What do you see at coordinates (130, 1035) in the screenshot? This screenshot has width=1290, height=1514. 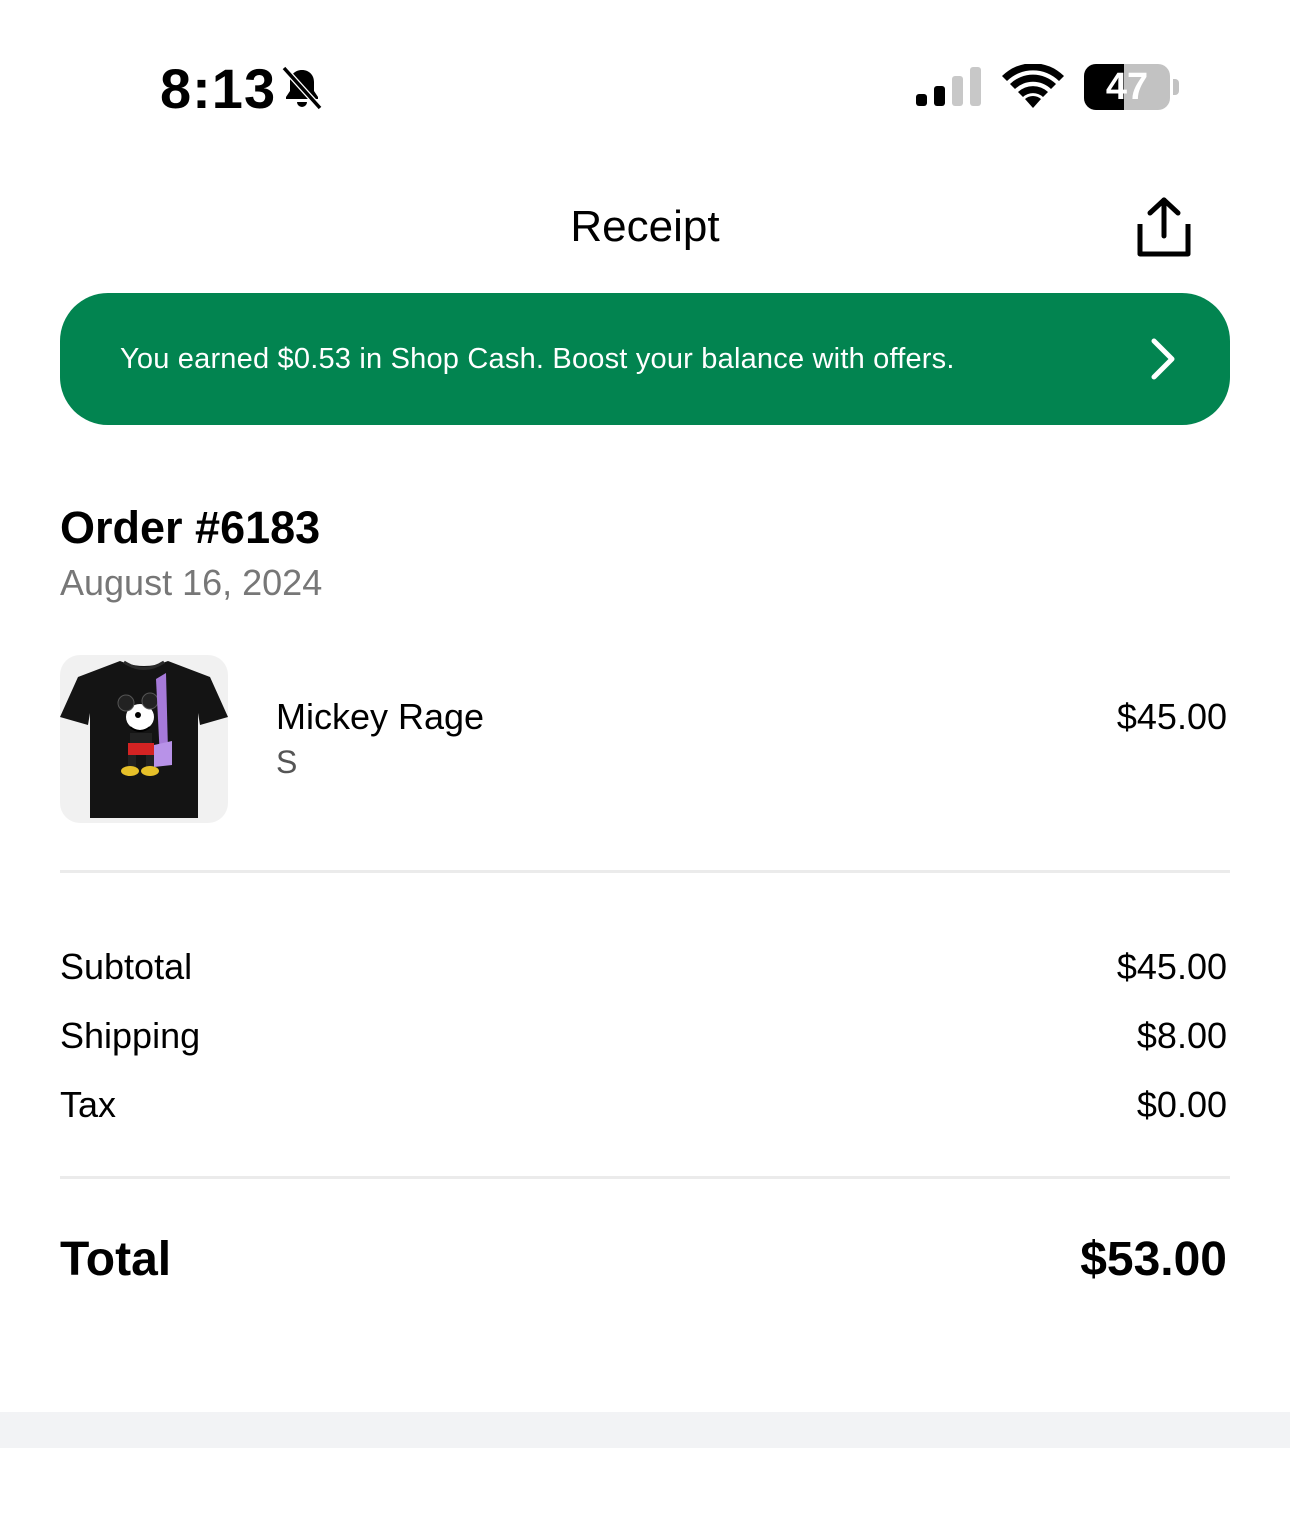 I see `shipping-label: Shipping` at bounding box center [130, 1035].